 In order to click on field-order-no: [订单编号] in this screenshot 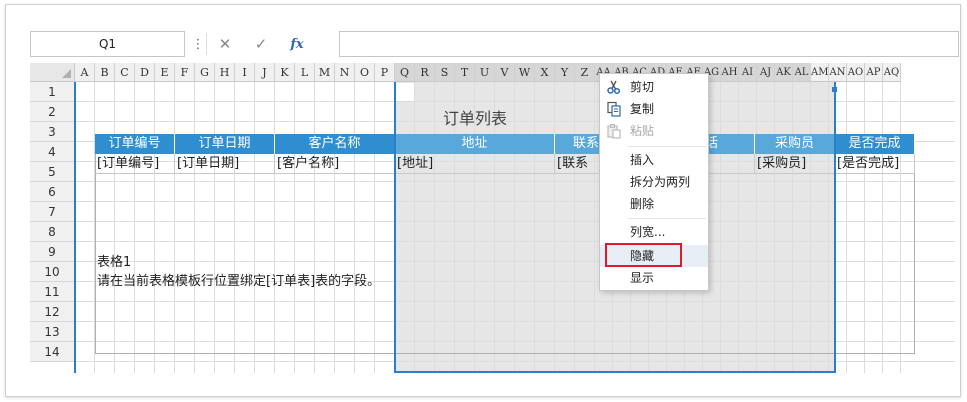, I will do `click(135, 164)`.